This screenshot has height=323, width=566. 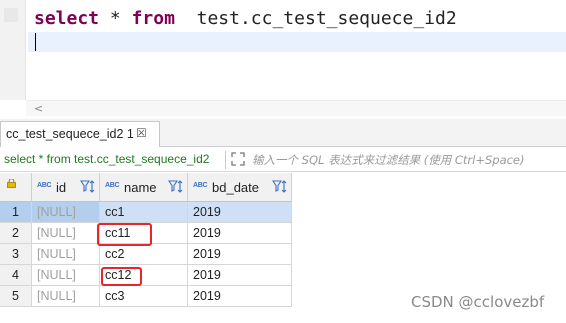 I want to click on filter-expand-icon, so click(x=238, y=159).